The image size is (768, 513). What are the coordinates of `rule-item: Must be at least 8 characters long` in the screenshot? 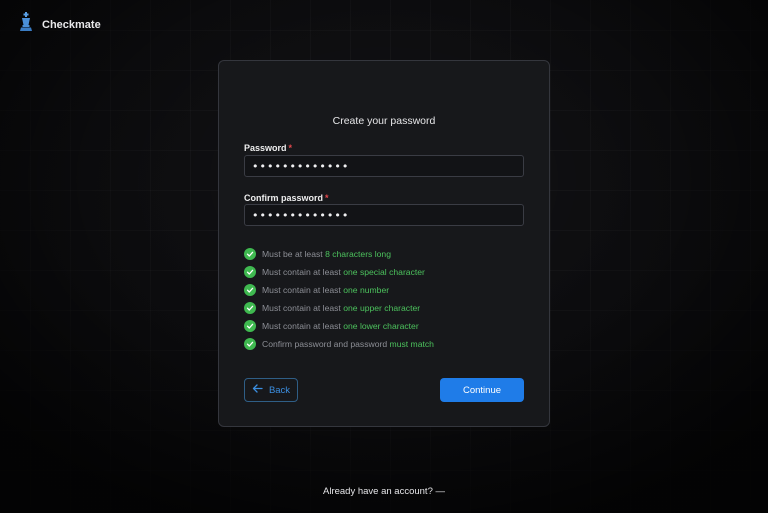 It's located at (339, 254).